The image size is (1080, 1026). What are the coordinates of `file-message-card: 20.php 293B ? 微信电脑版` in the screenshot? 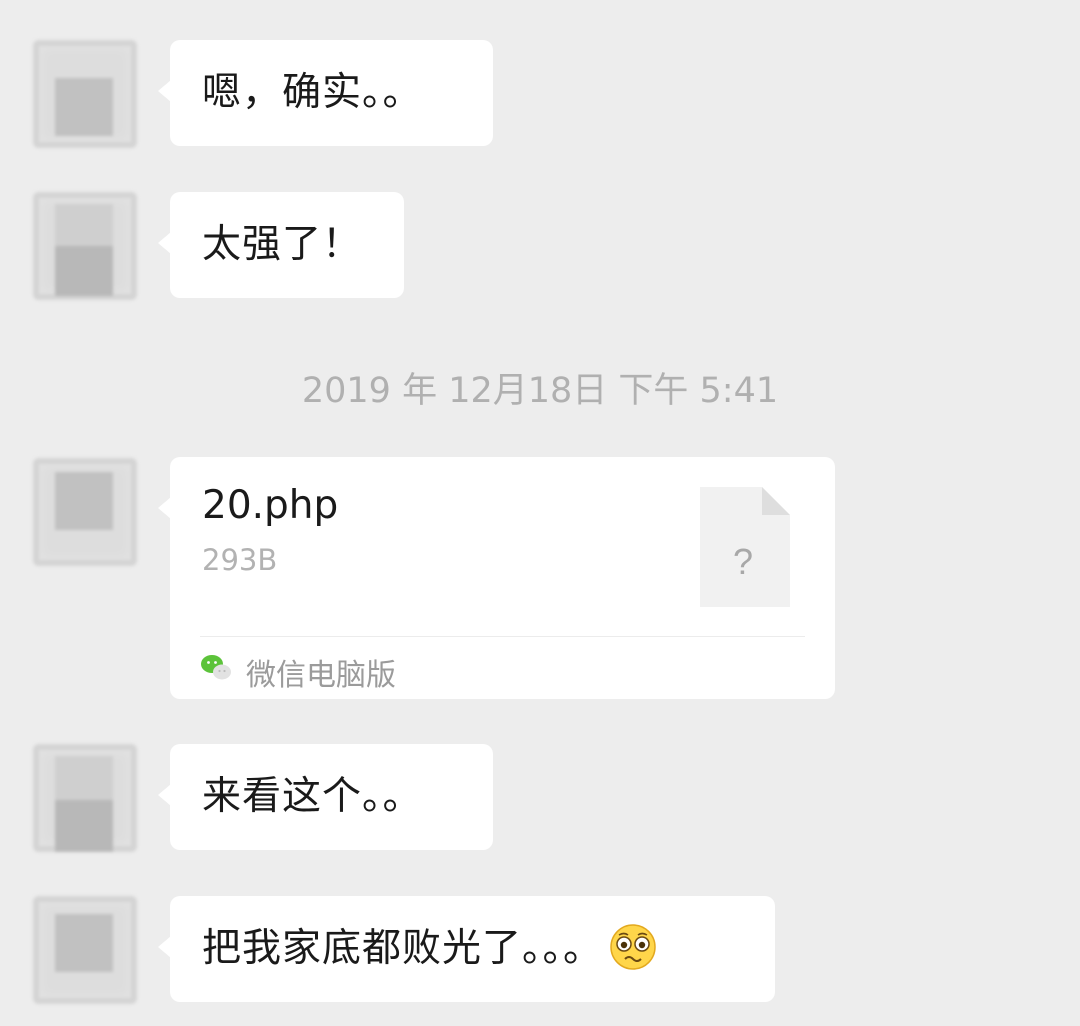 It's located at (496, 578).